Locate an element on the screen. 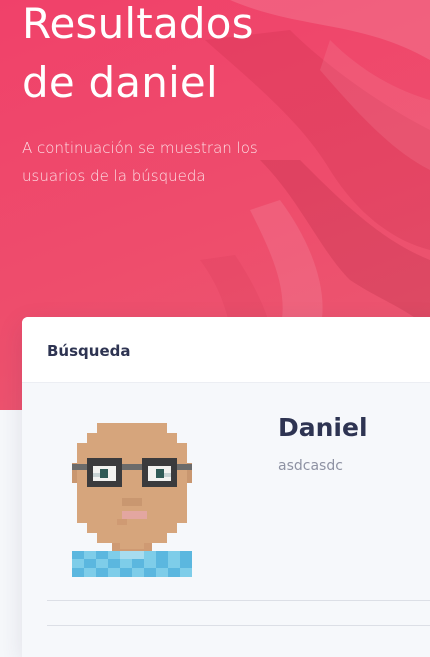  page-subtitle-line-2: usuarios de la búsqueda is located at coordinates (114, 176).